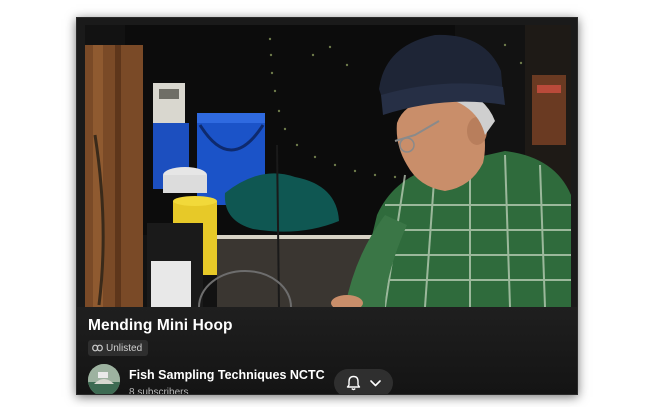 This screenshot has width=650, height=407. Describe the element at coordinates (375, 383) in the screenshot. I see `chevron-down-icon` at that location.